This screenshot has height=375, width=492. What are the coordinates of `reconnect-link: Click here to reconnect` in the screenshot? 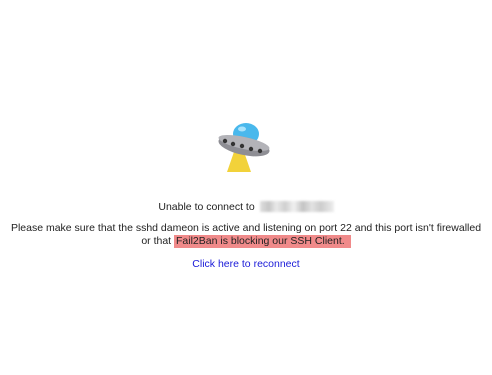 It's located at (245, 264).